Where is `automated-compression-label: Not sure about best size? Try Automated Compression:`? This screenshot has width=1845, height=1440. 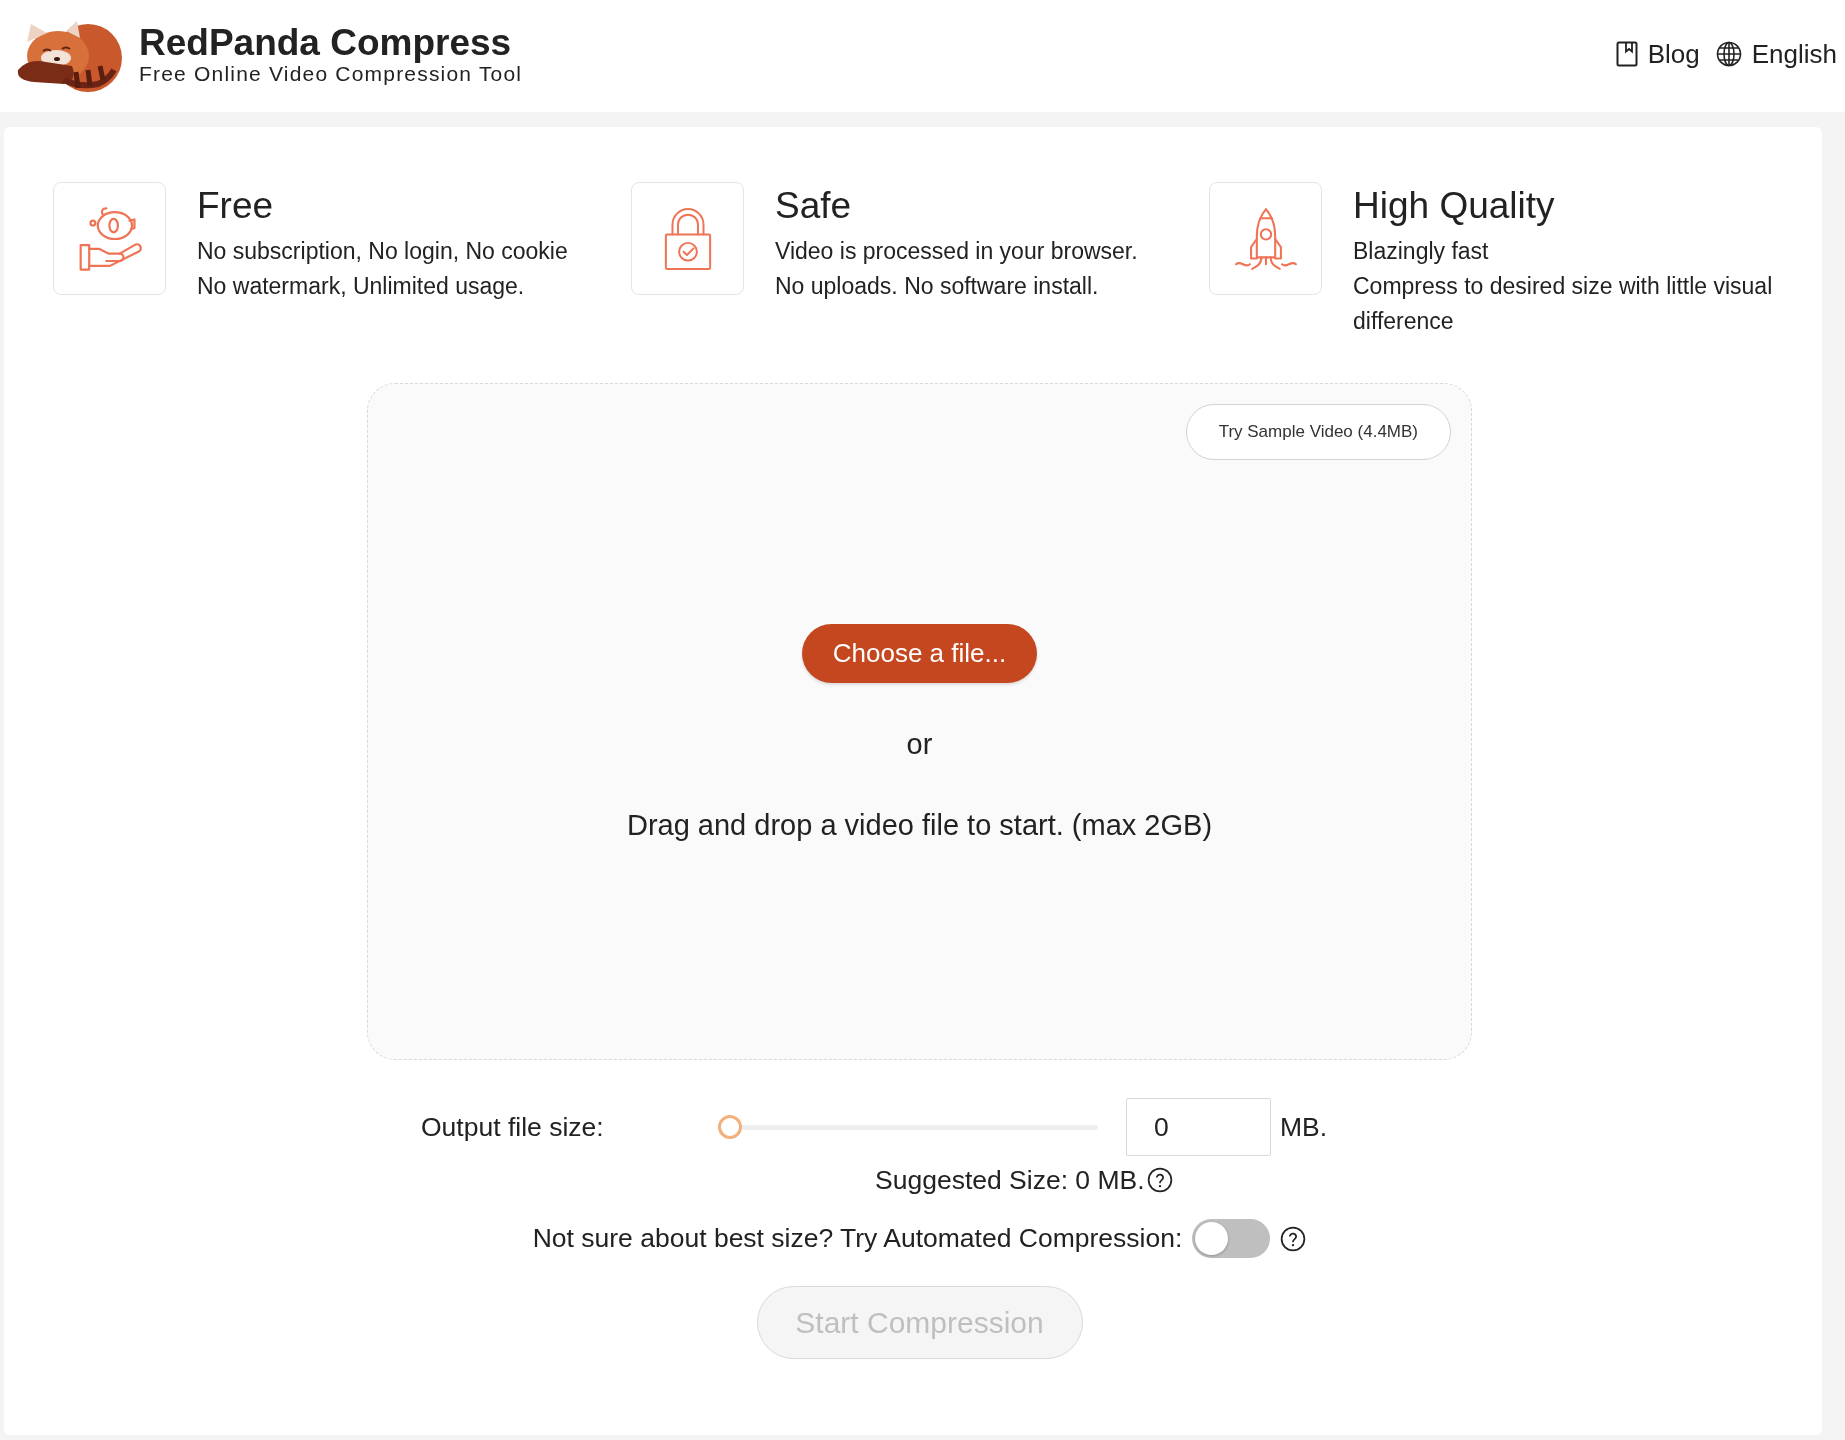
automated-compression-label: Not sure about best size? Try Automated Compression: is located at coordinates (857, 1238).